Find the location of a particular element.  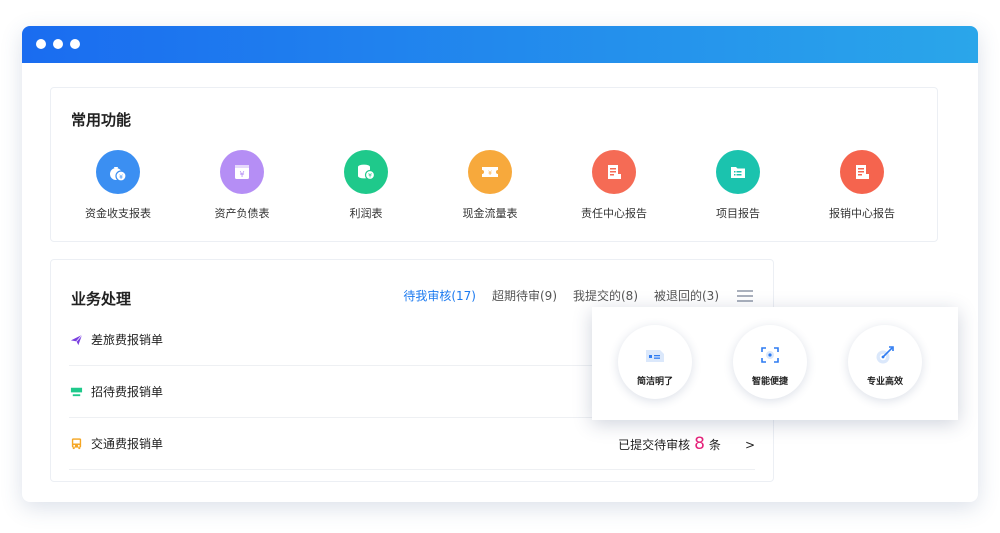

feature-label: 智能便捷 is located at coordinates (769, 382).